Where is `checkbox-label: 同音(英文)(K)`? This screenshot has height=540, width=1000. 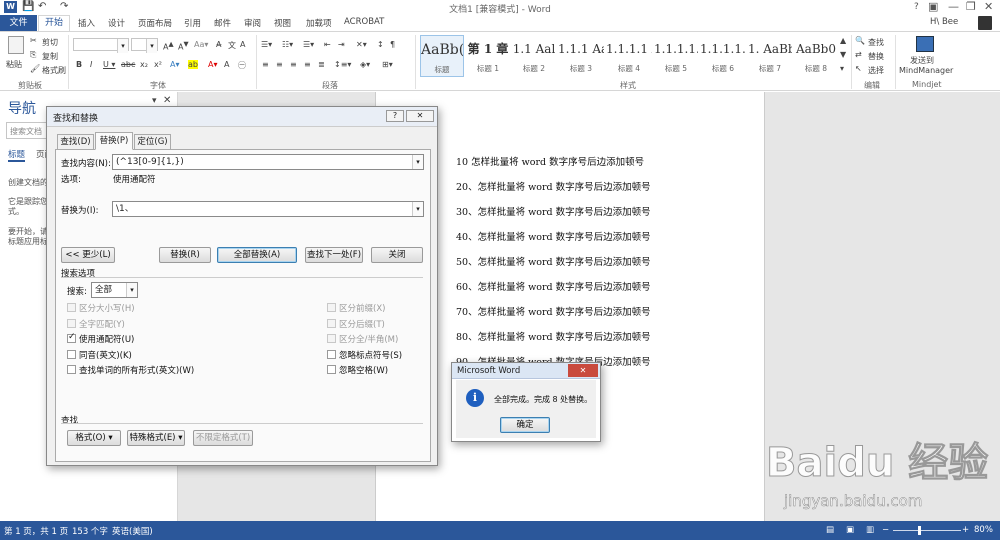 checkbox-label: 同音(英文)(K) is located at coordinates (105, 355).